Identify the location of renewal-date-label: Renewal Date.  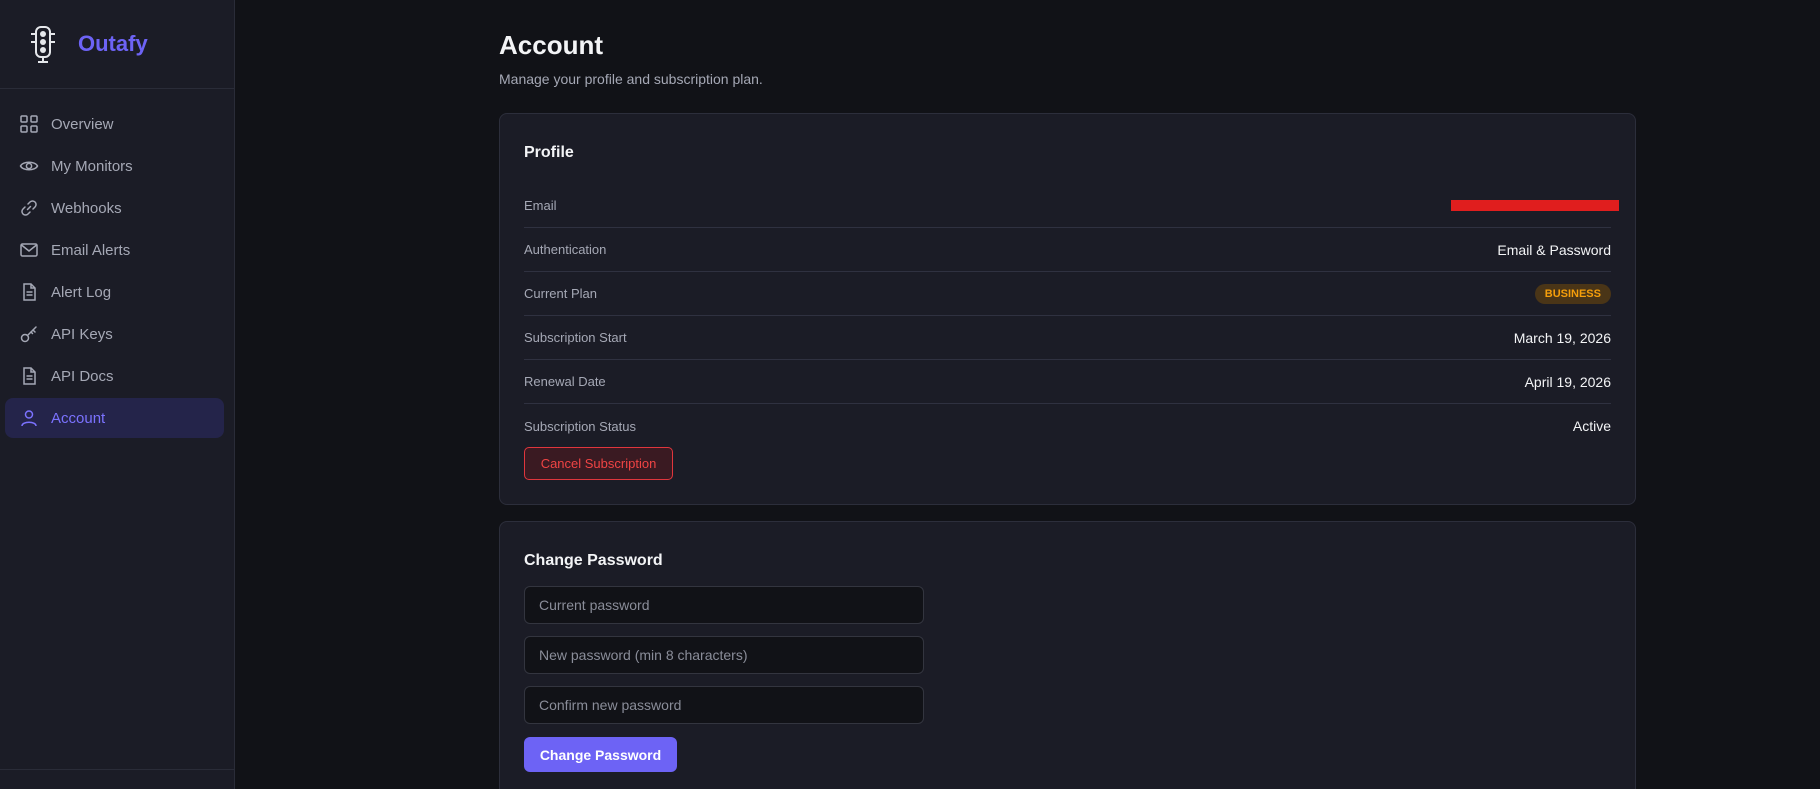
(565, 381).